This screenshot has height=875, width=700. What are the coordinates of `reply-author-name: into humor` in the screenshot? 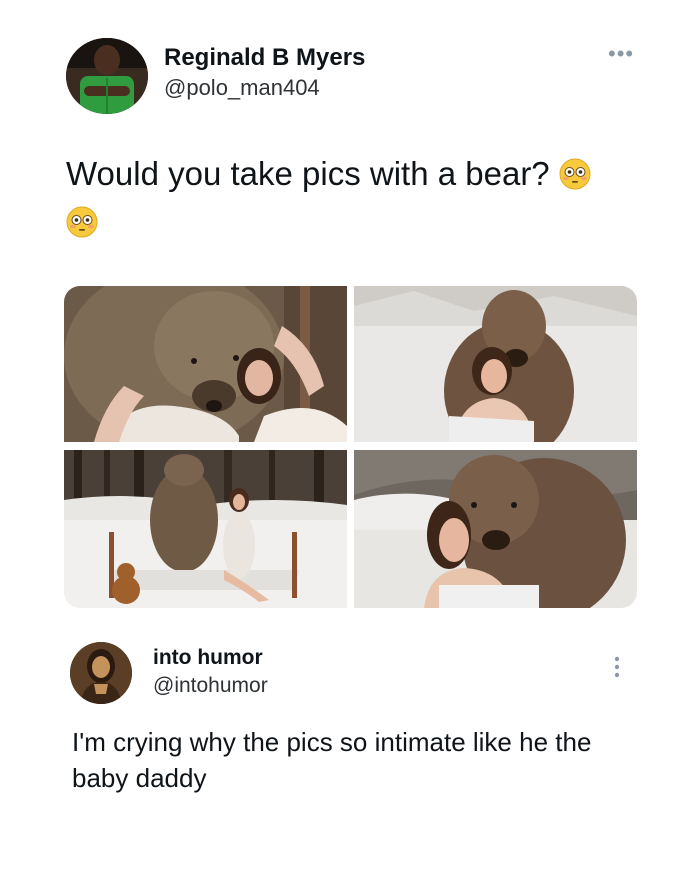 It's located at (208, 658).